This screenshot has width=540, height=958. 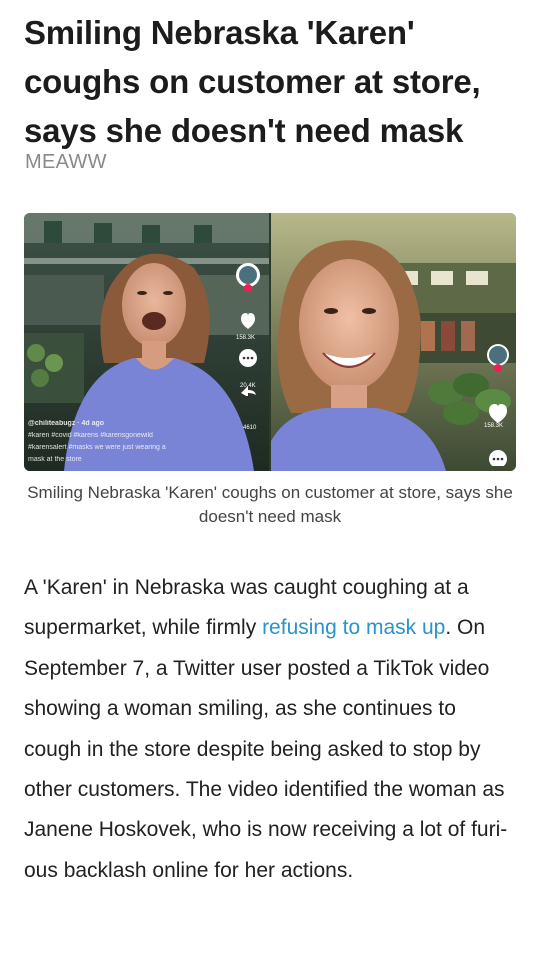 I want to click on share-count: 4610, so click(x=250, y=428).